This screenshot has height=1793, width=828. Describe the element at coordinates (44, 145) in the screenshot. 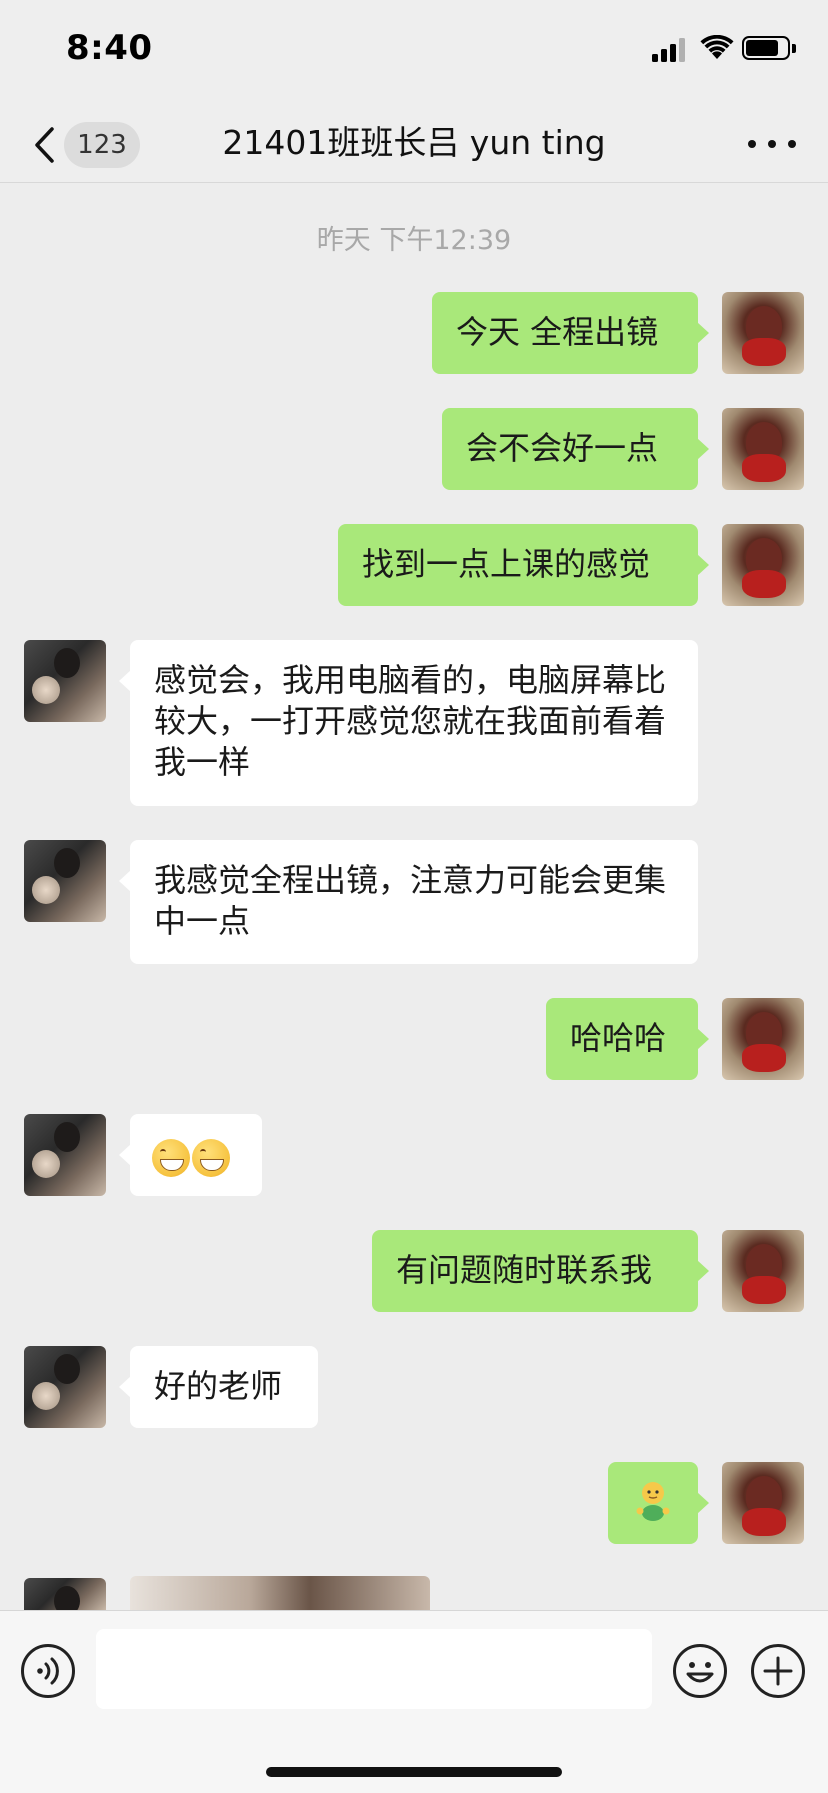

I see `back-icon` at that location.